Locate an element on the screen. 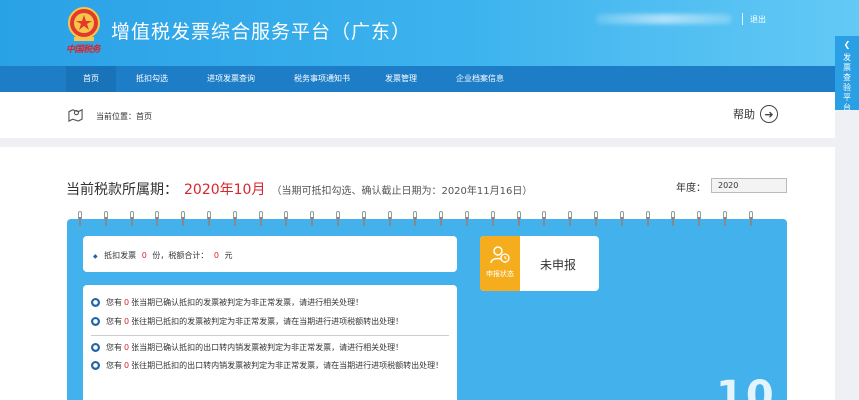  breadcrumb: 当前位置：首页 is located at coordinates (124, 116).